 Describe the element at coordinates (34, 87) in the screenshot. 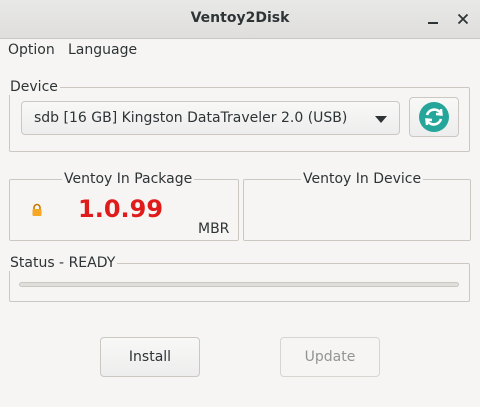

I see `device-group-label: Device` at that location.